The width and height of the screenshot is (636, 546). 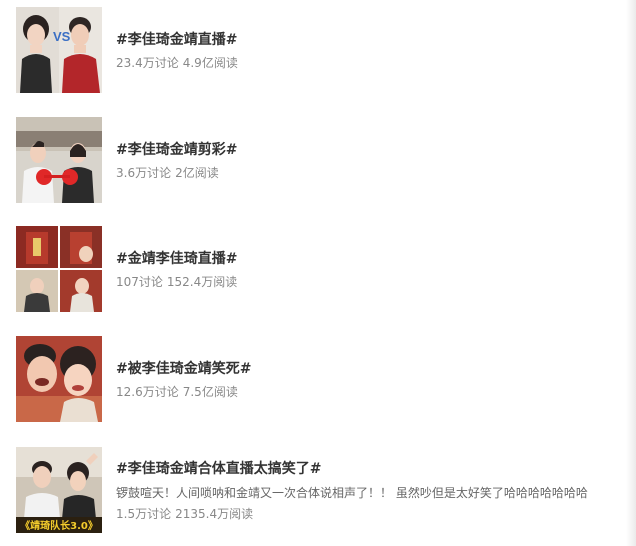 What do you see at coordinates (316, 269) in the screenshot?
I see `topic-item: #金靖李佳琦直播# 107讨论 152.4万阅读` at bounding box center [316, 269].